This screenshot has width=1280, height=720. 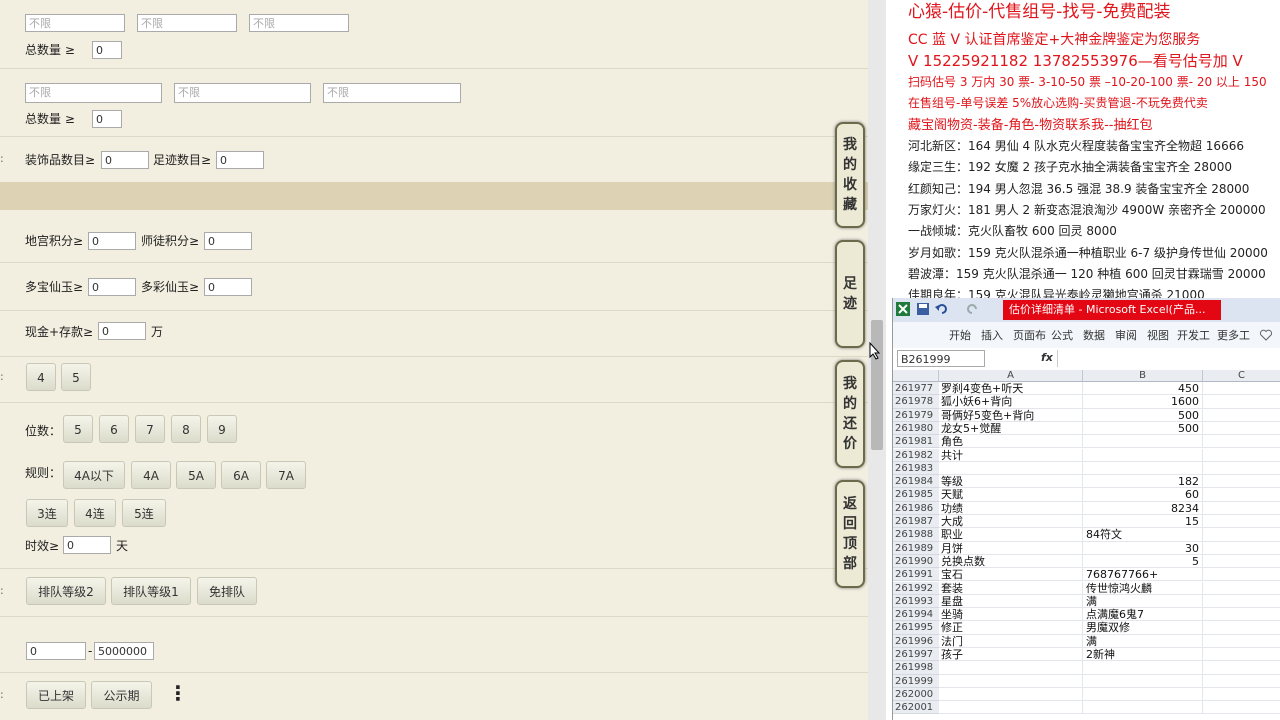 What do you see at coordinates (47, 513) in the screenshot?
I see `streak-button-3: 3连` at bounding box center [47, 513].